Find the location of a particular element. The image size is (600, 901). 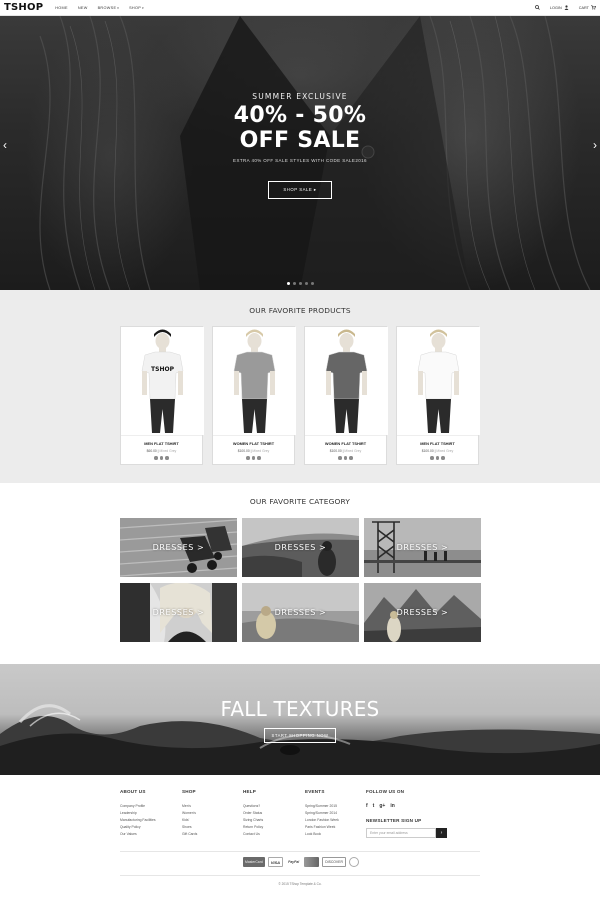

linkedin-icon: in is located at coordinates (392, 806).